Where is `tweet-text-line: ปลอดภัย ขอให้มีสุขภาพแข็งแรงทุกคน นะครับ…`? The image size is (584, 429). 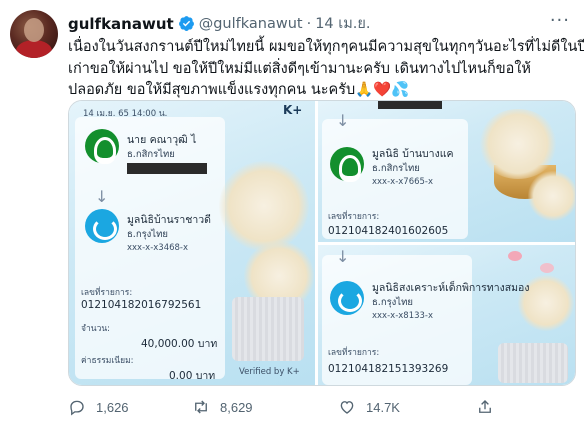
tweet-text-line: ปลอดภัย ขอให้มีสุขภาพแข็งแรงทุกคน นะครับ… is located at coordinates (239, 90).